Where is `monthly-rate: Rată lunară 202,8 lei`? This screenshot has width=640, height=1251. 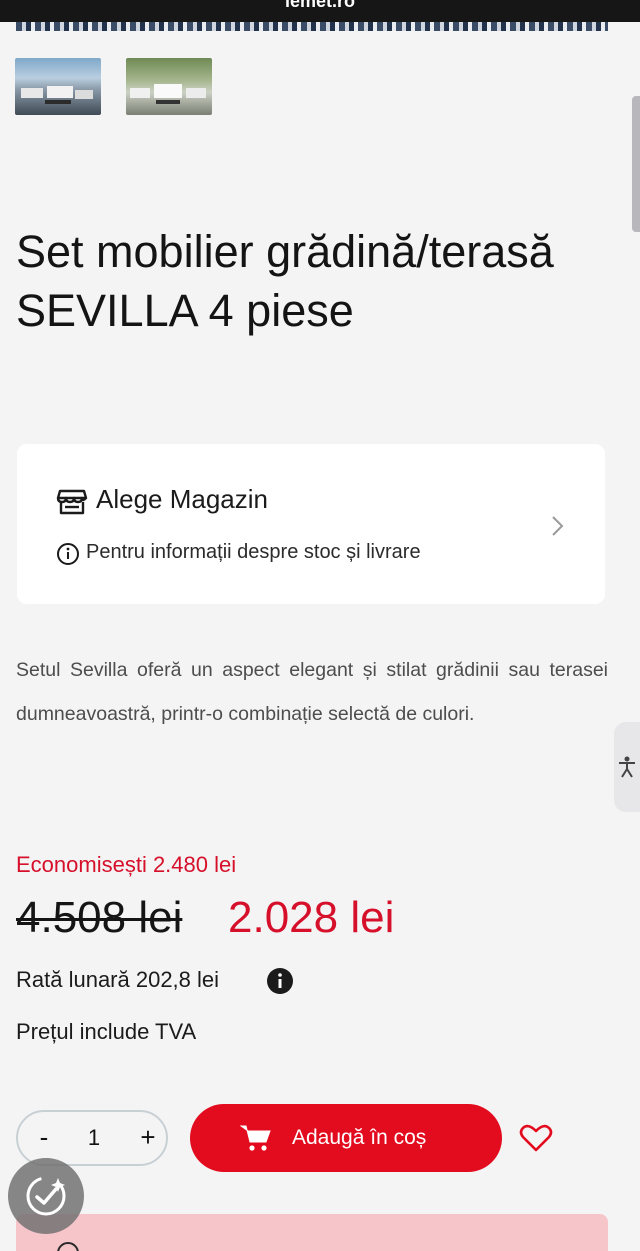
monthly-rate: Rată lunară 202,8 lei is located at coordinates (118, 979).